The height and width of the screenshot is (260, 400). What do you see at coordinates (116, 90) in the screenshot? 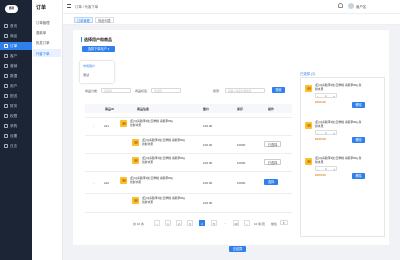
I see `category-select: 请选择` at bounding box center [116, 90].